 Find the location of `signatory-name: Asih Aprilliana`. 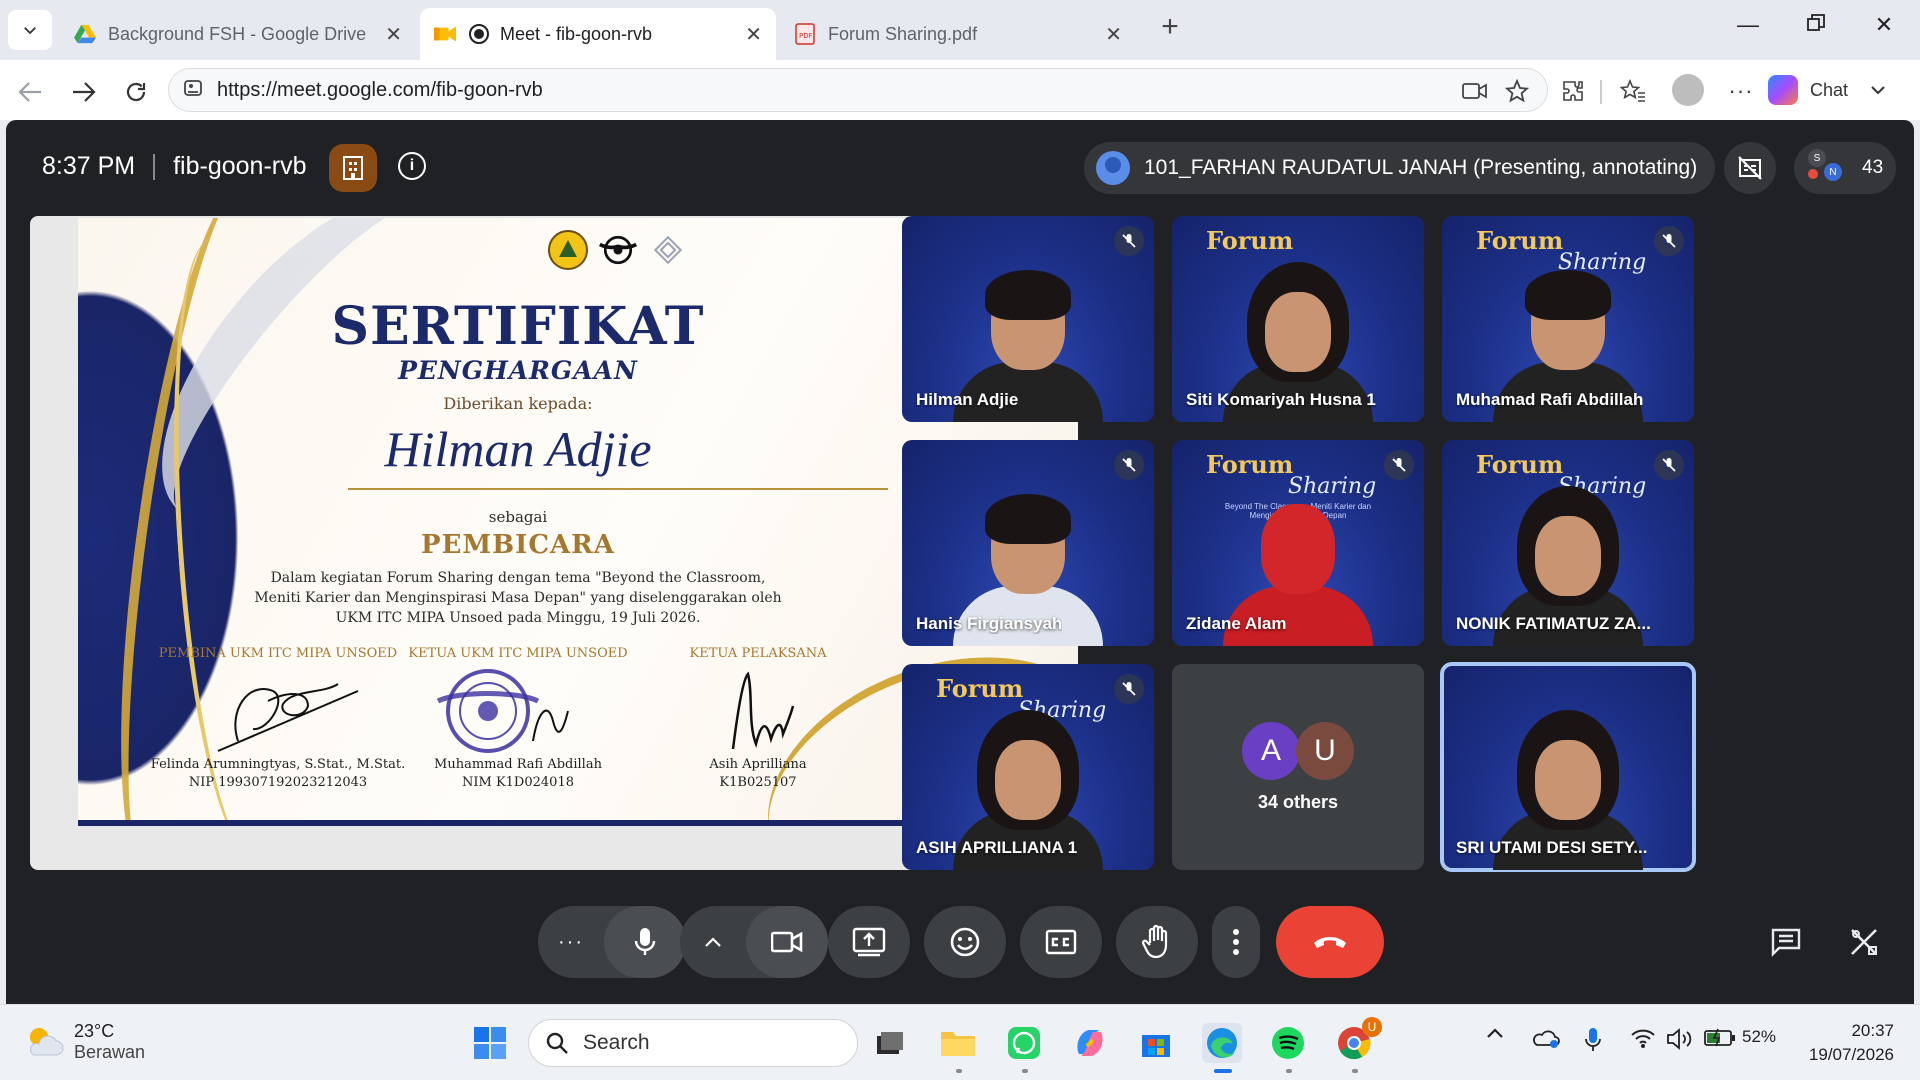

signatory-name: Asih Aprilliana is located at coordinates (758, 764).